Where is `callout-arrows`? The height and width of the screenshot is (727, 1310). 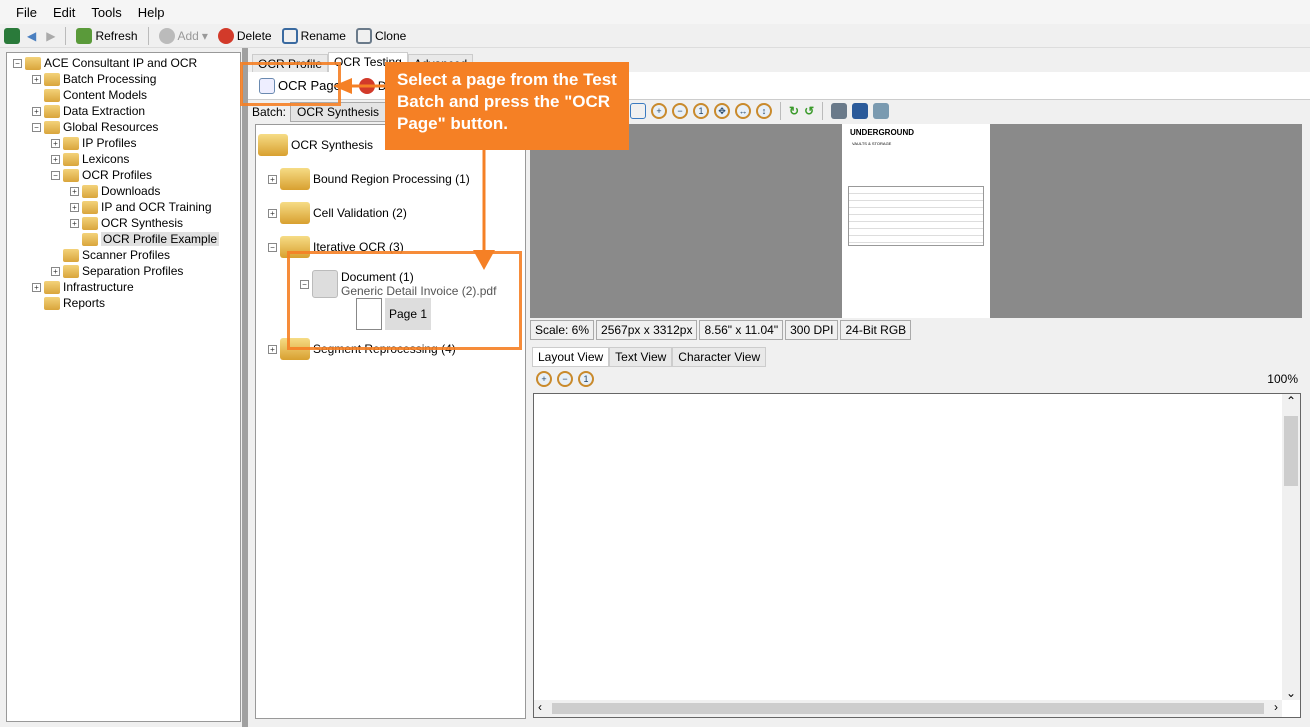 callout-arrows is located at coordinates (414, 174).